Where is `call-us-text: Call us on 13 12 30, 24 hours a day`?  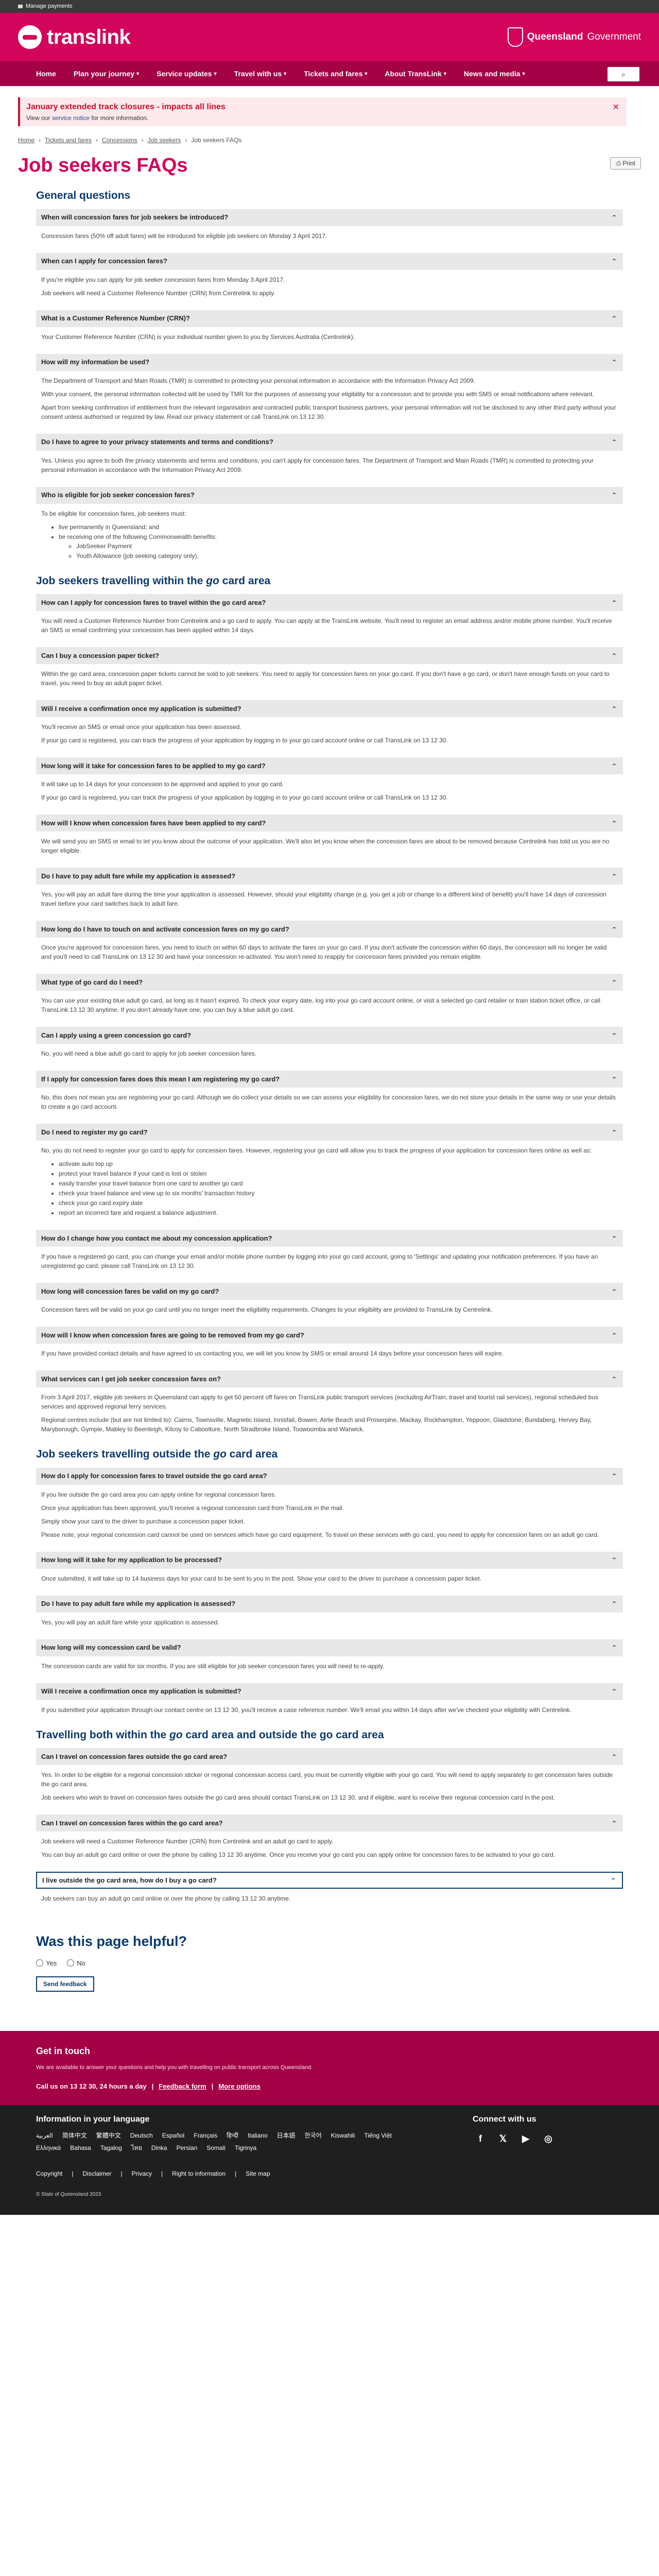
call-us-text: Call us on 13 12 30, 24 hours a day is located at coordinates (92, 2086).